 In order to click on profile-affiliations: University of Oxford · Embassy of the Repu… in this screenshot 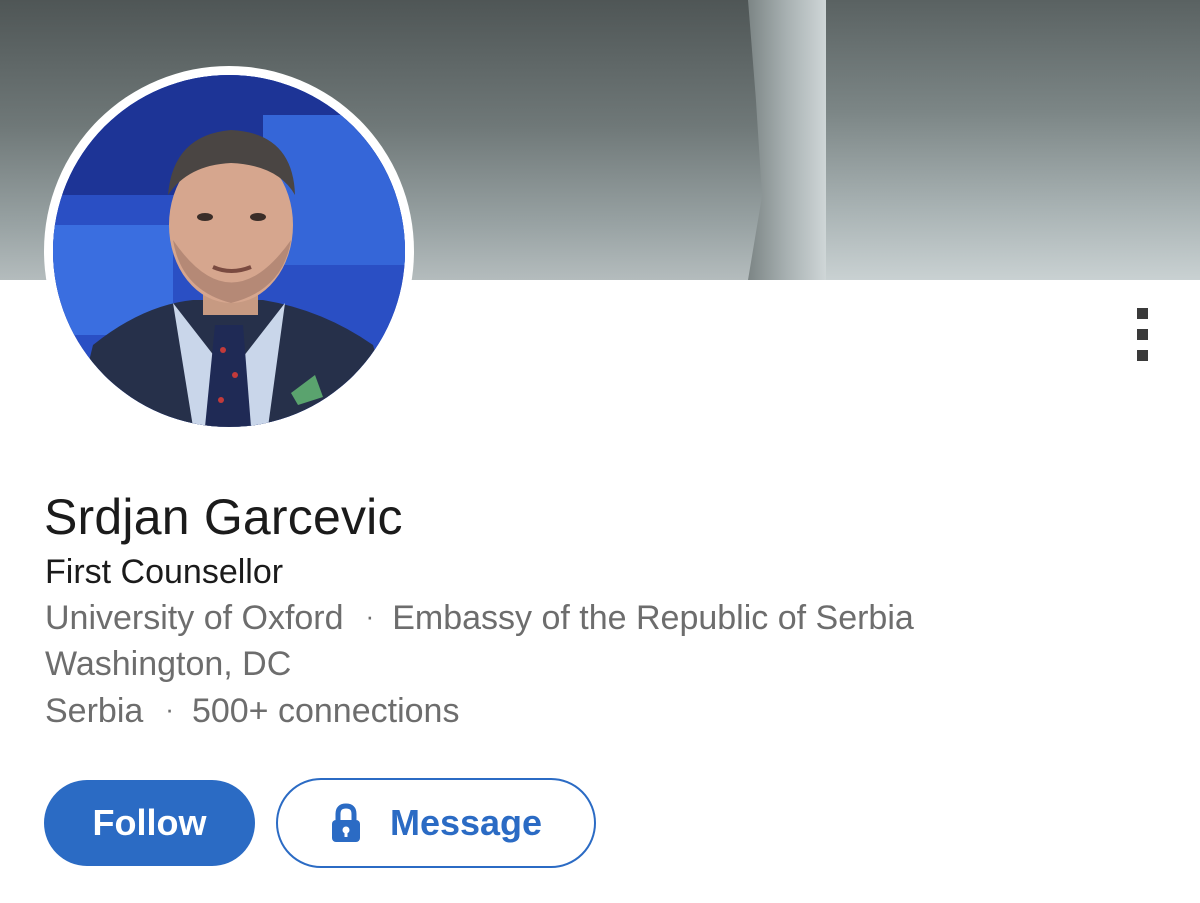, I will do `click(479, 618)`.